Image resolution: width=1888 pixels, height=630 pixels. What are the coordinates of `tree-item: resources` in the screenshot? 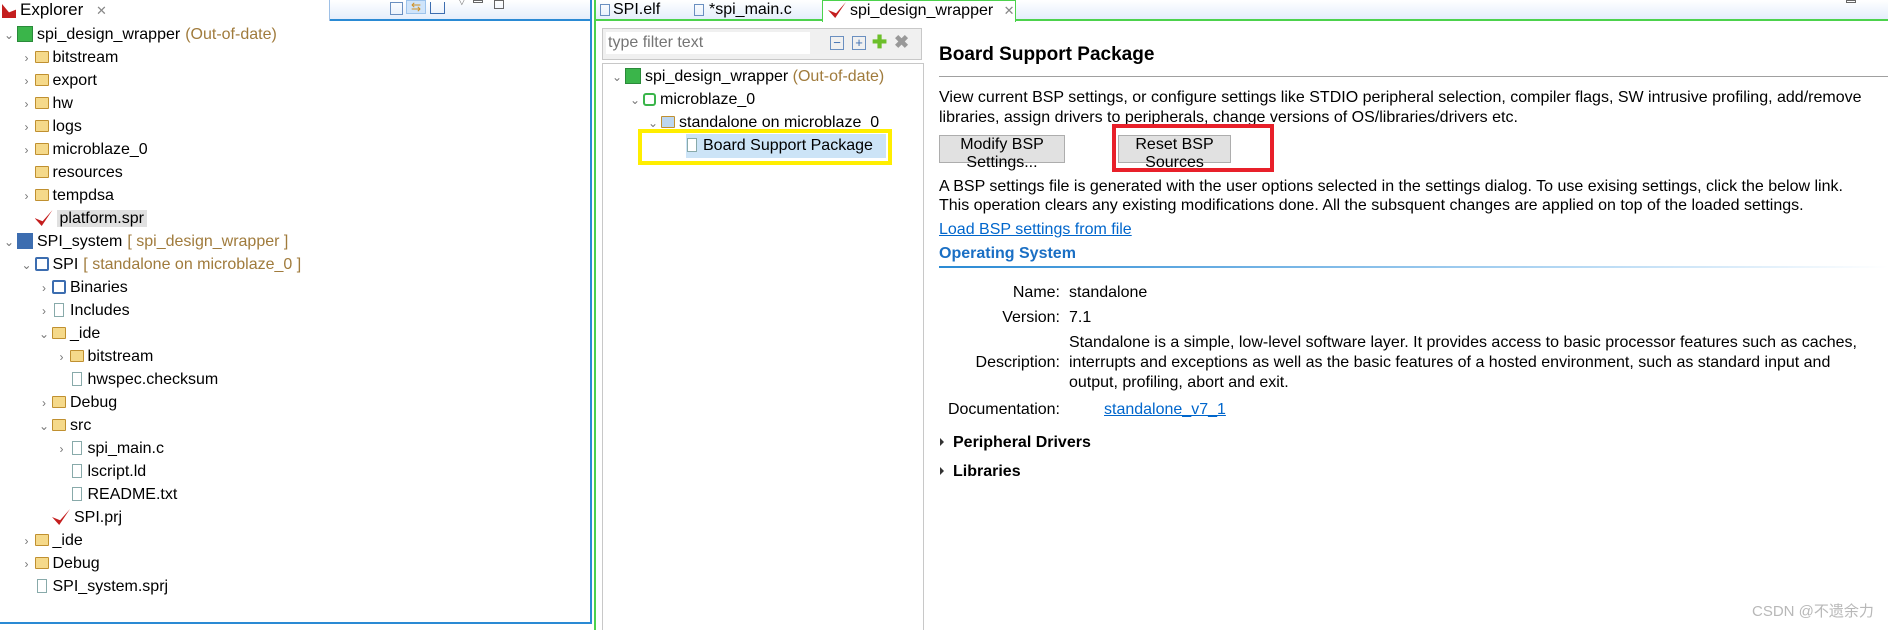 It's located at (71, 172).